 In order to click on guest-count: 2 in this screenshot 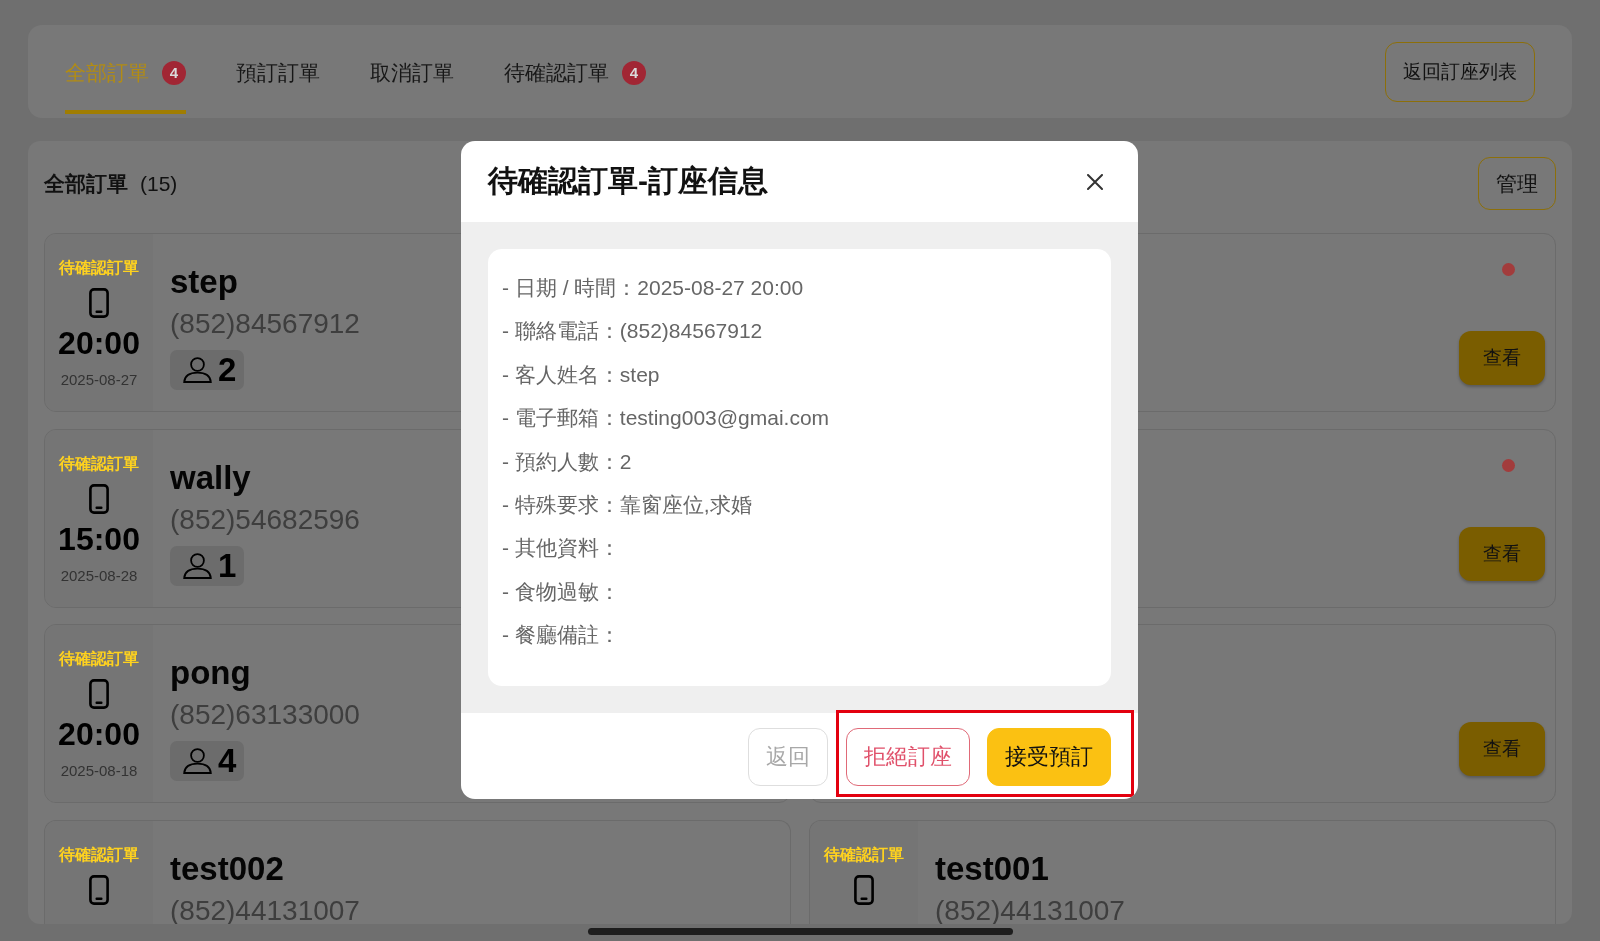, I will do `click(227, 370)`.